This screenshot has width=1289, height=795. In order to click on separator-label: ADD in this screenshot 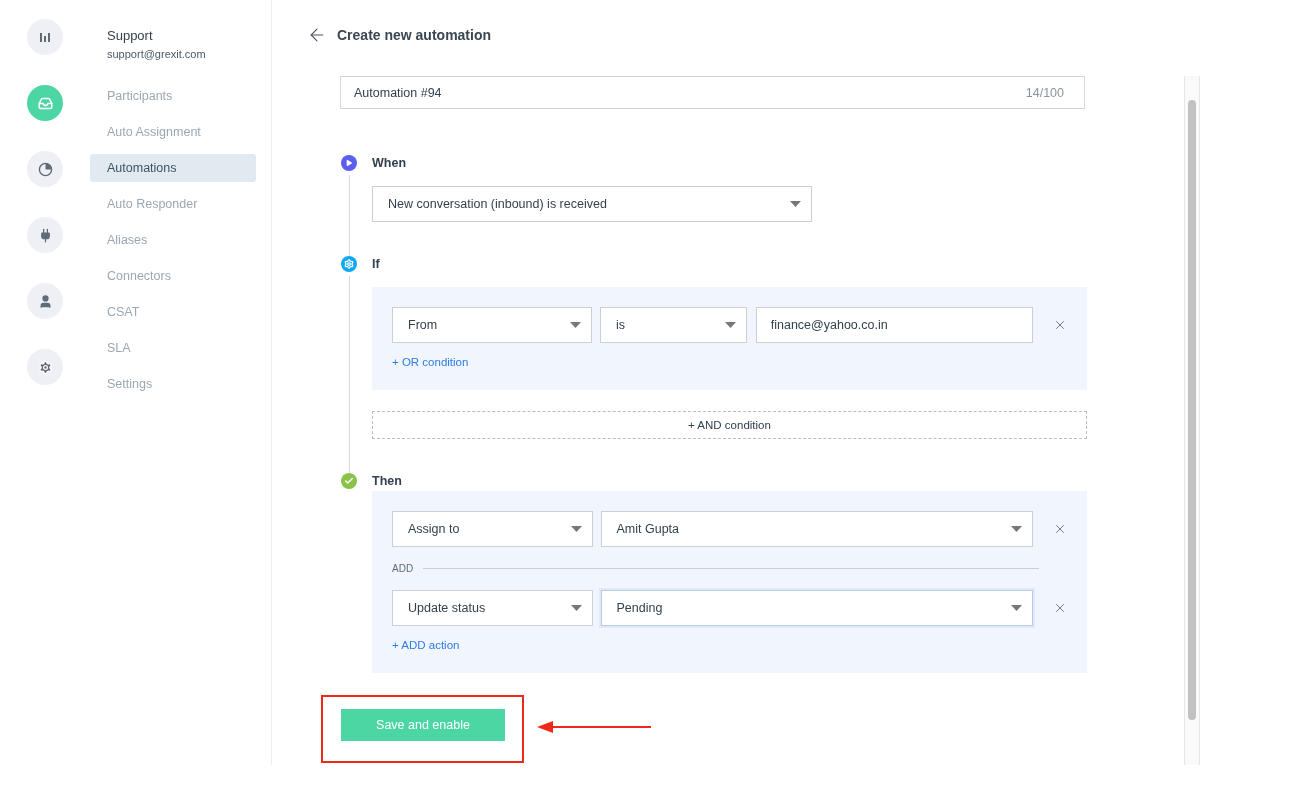, I will do `click(403, 568)`.